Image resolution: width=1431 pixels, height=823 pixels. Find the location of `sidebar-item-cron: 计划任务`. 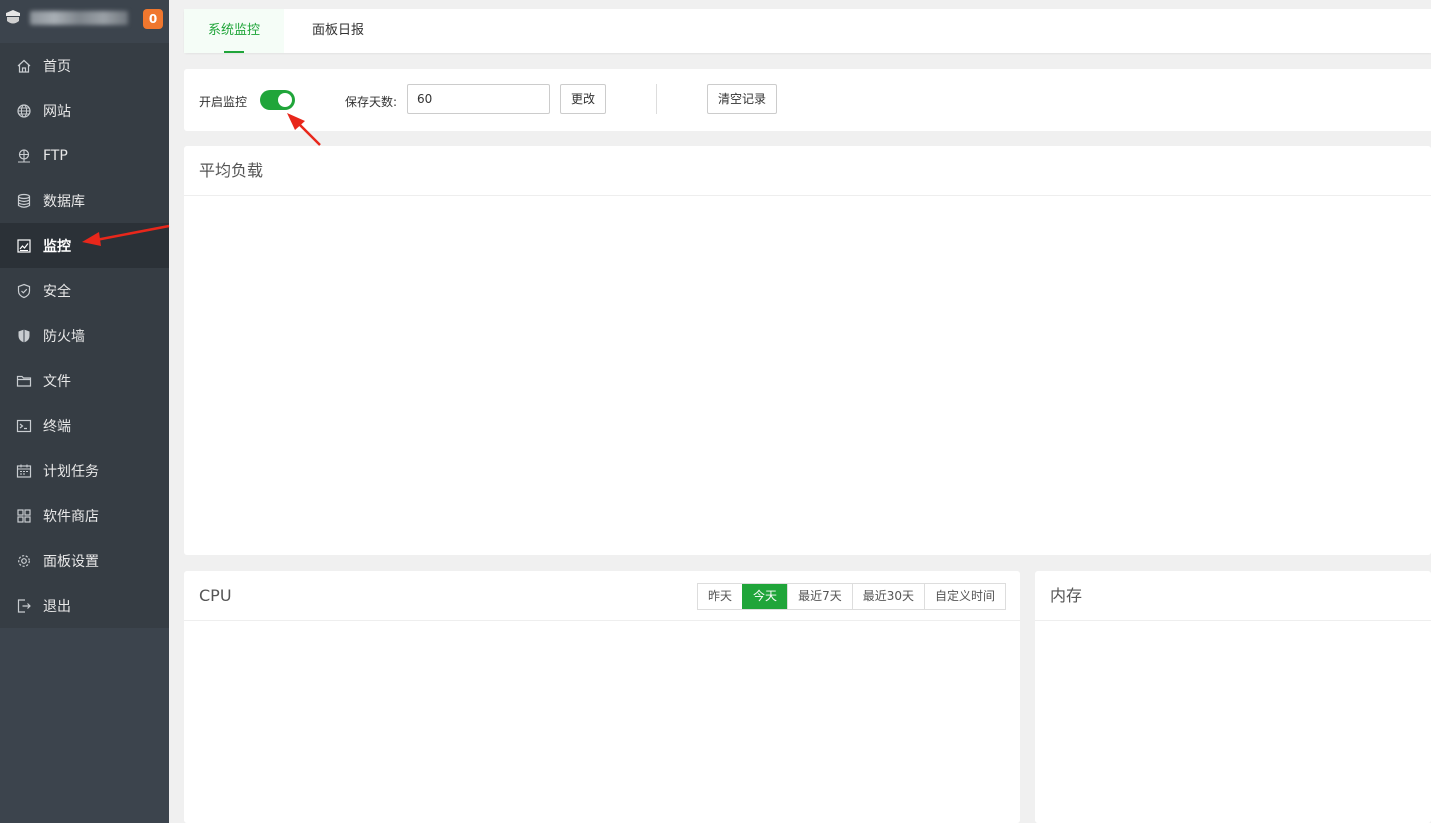

sidebar-item-cron: 计划任务 is located at coordinates (84, 470).